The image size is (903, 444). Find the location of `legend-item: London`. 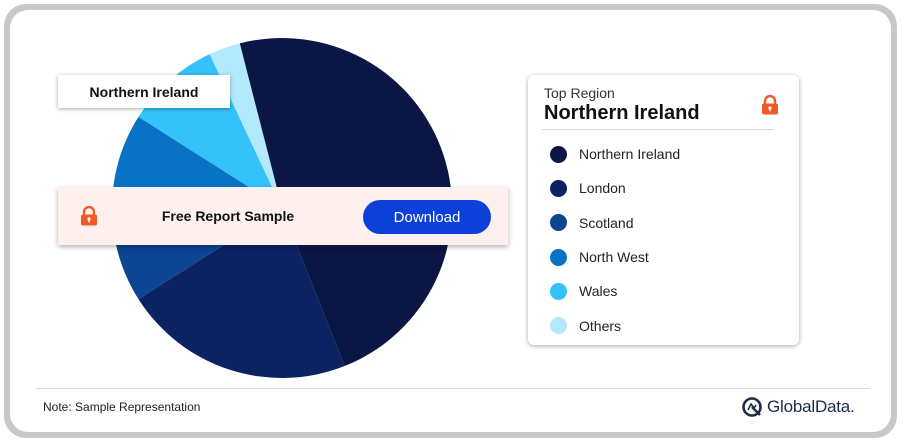

legend-item: London is located at coordinates (615, 188).